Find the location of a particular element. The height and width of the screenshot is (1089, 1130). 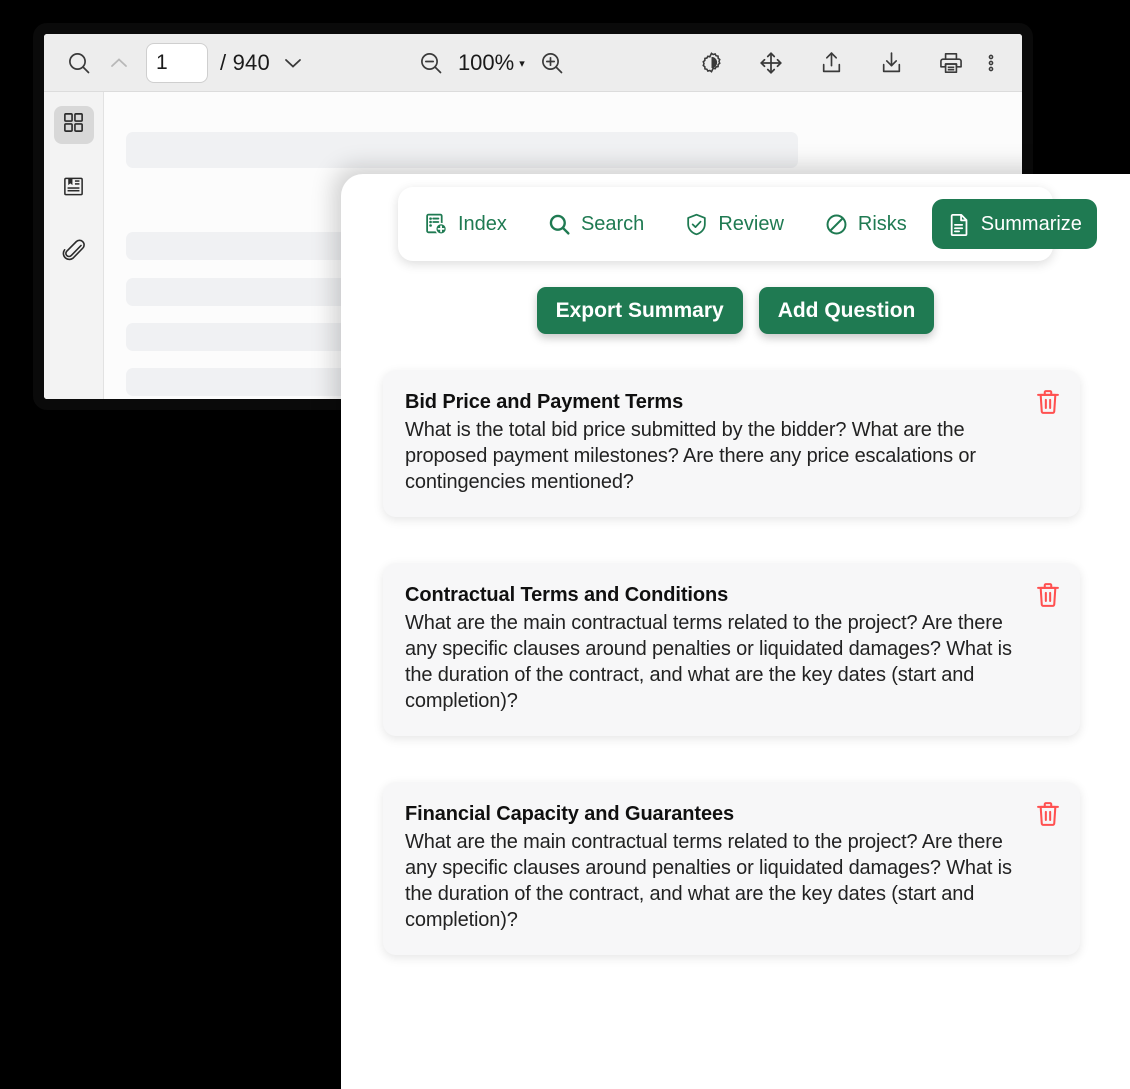

page-skeleton-line is located at coordinates (462, 150).